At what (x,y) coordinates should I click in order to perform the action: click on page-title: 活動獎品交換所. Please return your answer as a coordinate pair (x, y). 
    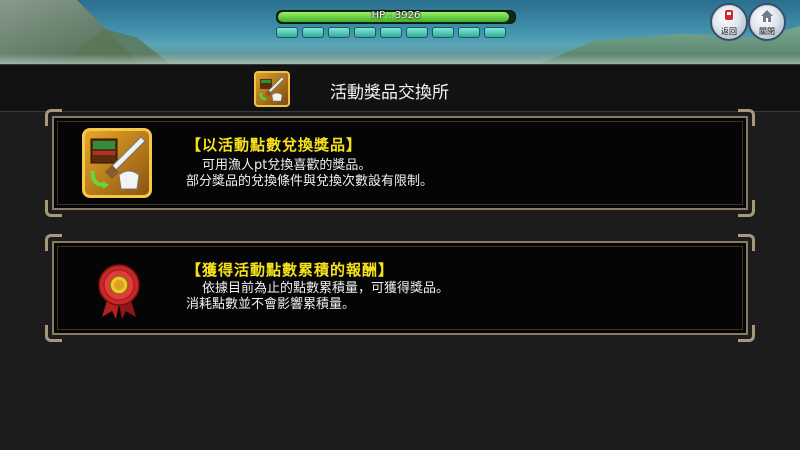
    Looking at the image, I should click on (389, 93).